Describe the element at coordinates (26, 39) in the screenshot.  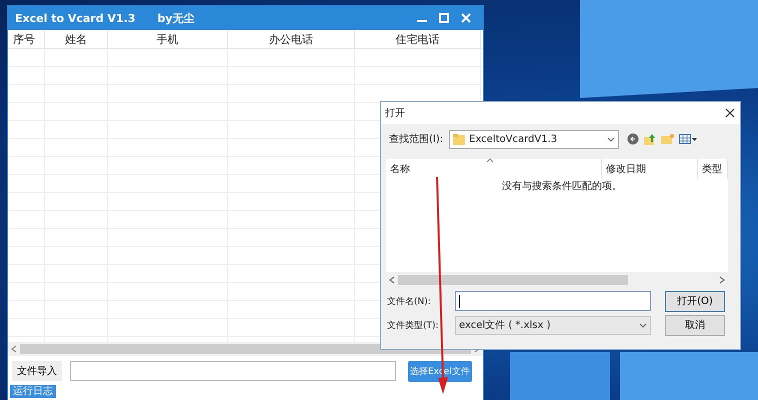
I see `column-header: 序号` at that location.